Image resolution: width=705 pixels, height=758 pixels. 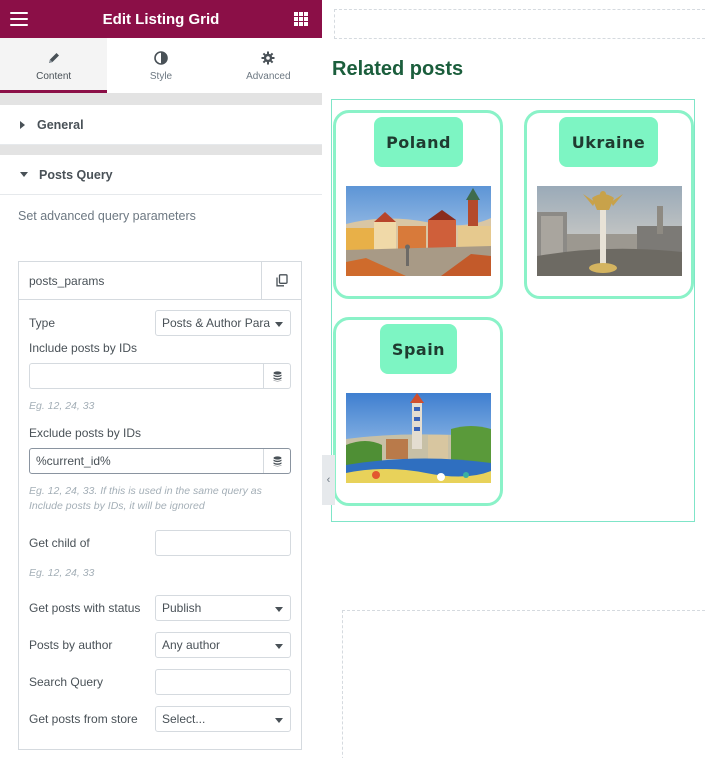 I want to click on child-field, so click(x=223, y=543).